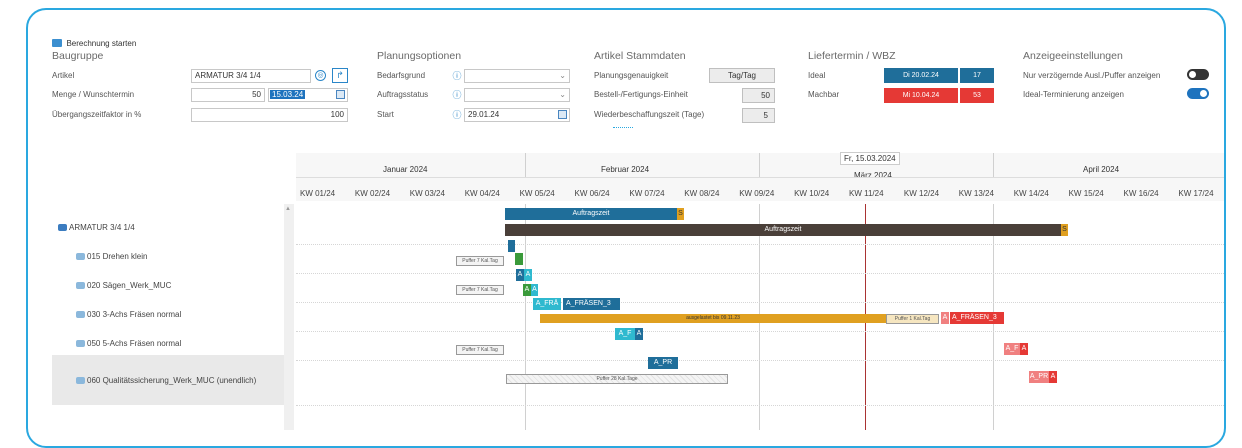  What do you see at coordinates (817, 75) in the screenshot?
I see `ideal-label: Ideal` at bounding box center [817, 75].